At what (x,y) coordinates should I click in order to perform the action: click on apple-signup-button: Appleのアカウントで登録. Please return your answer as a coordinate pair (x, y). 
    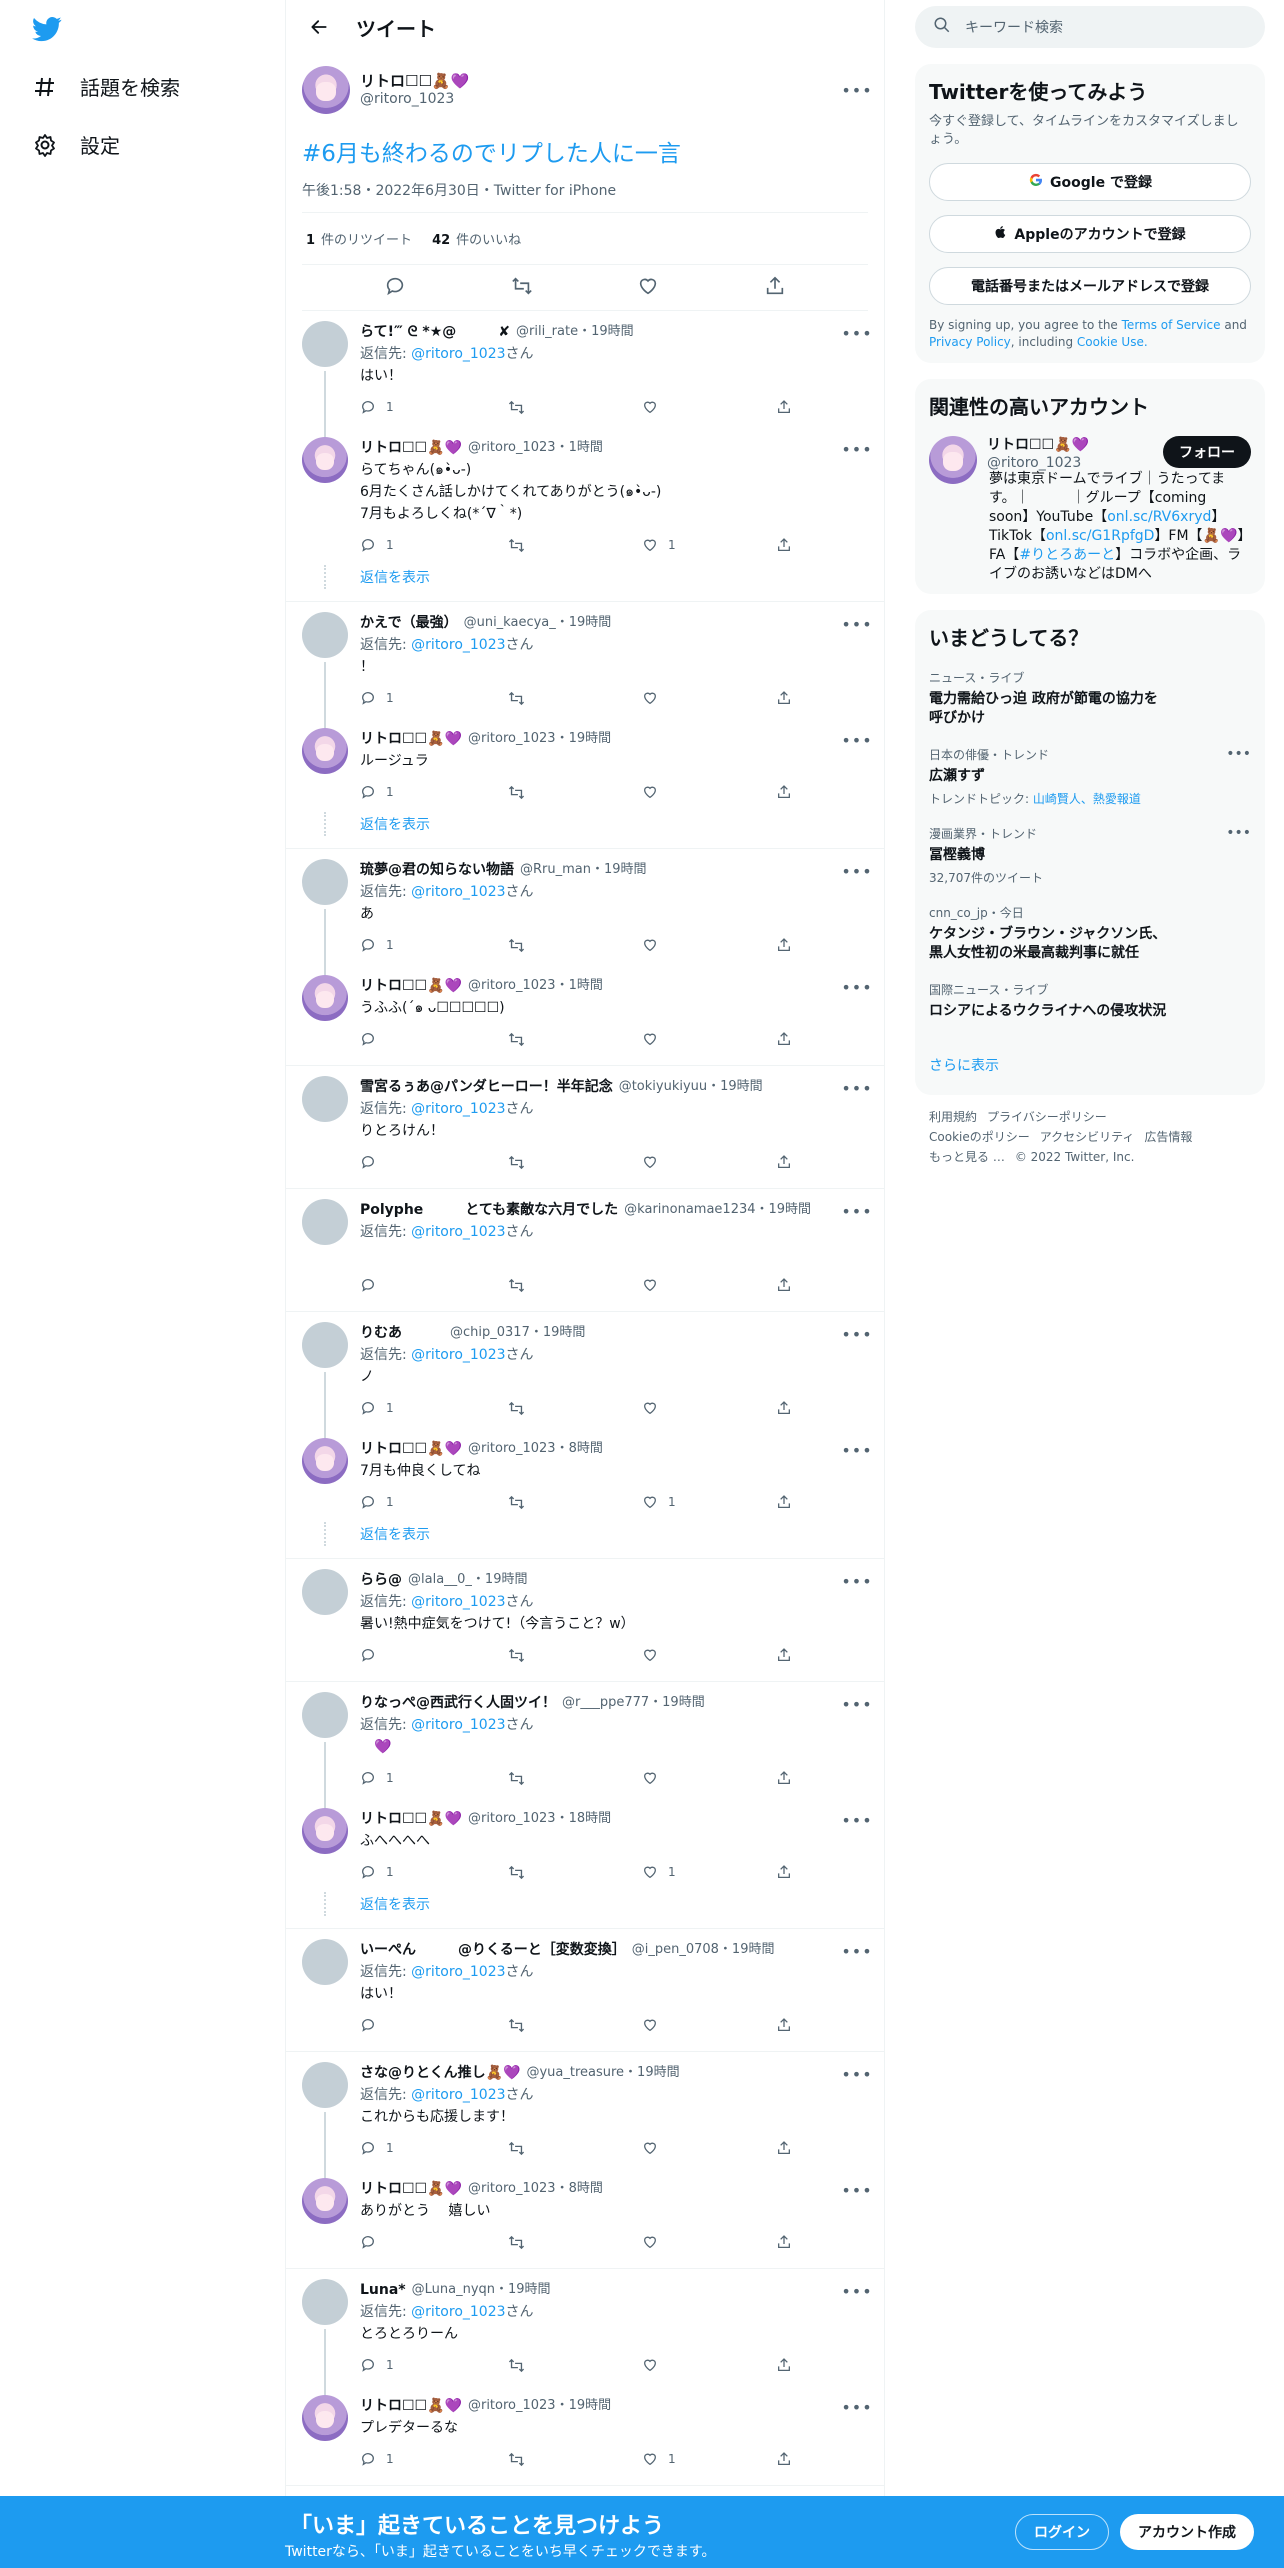
    Looking at the image, I should click on (1090, 234).